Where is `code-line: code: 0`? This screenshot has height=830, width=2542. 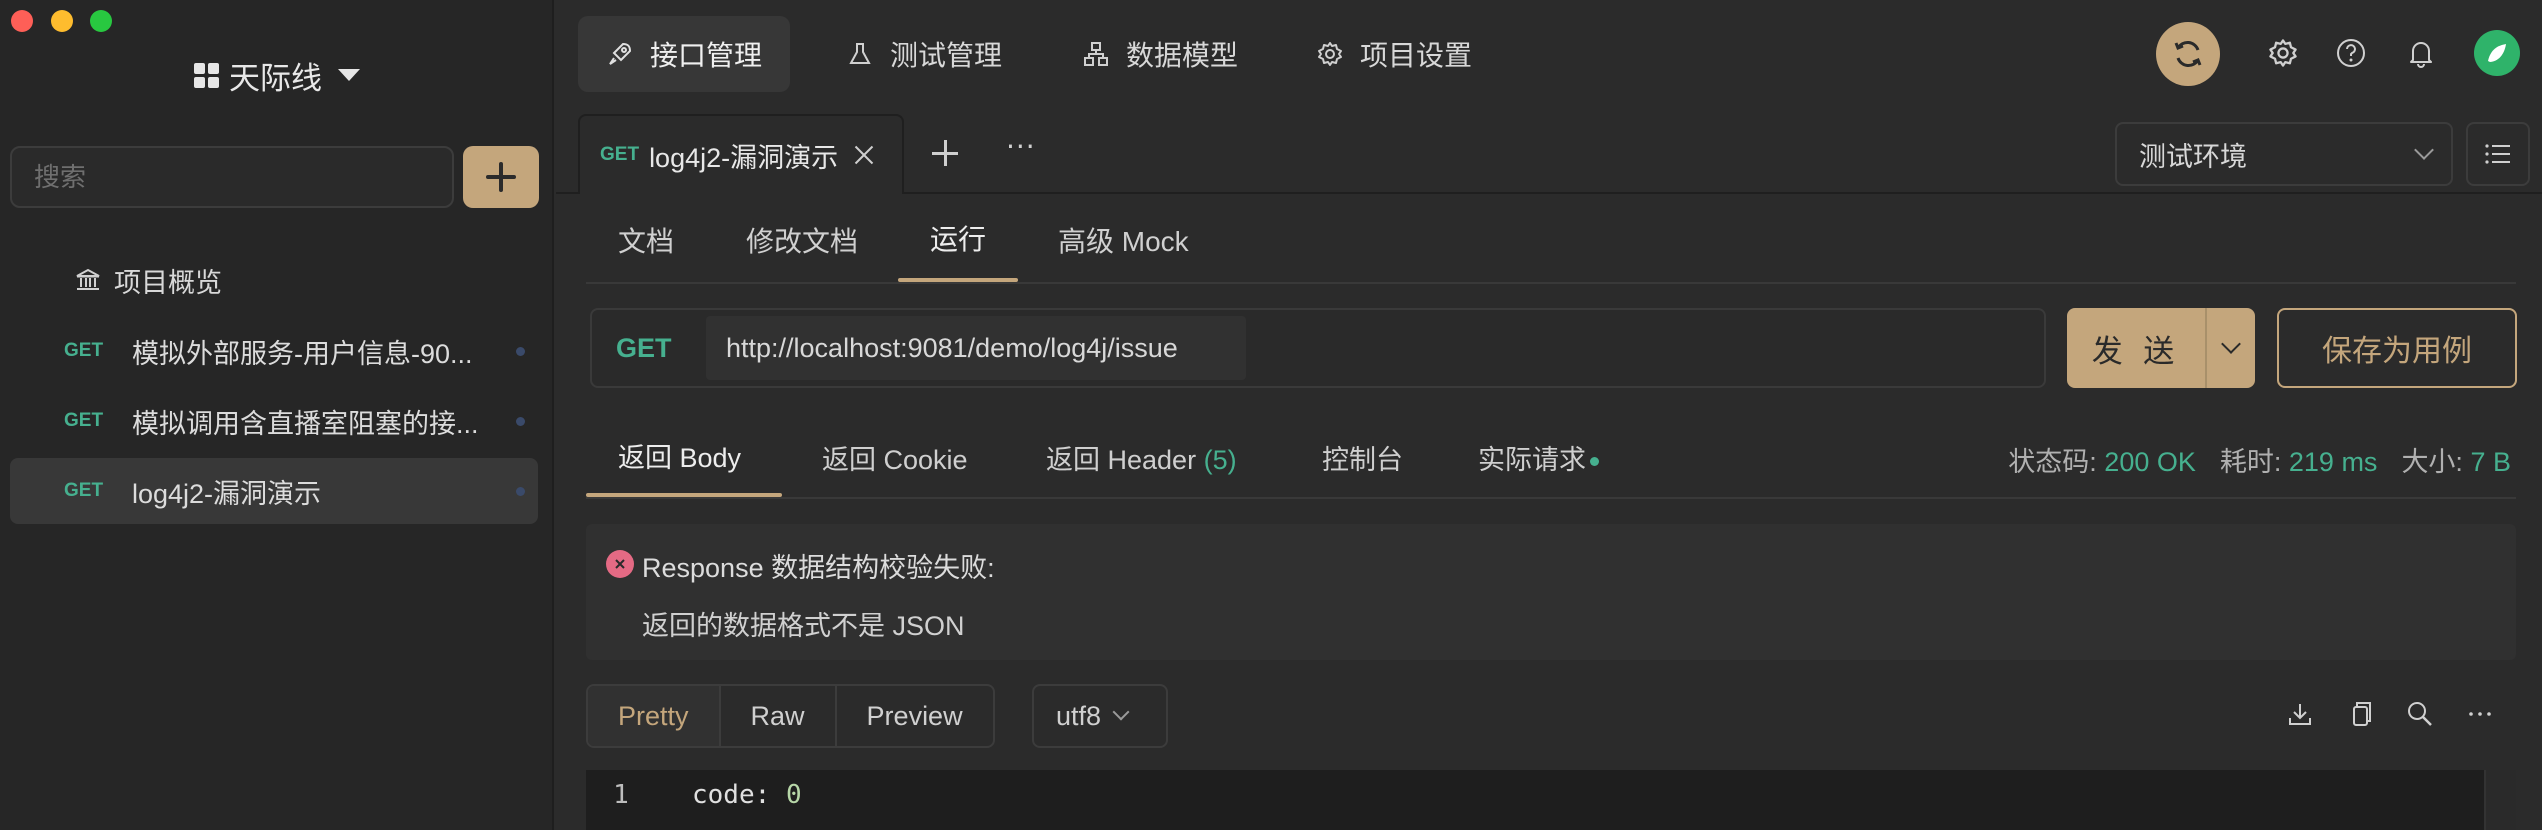
code-line: code: 0 is located at coordinates (747, 795).